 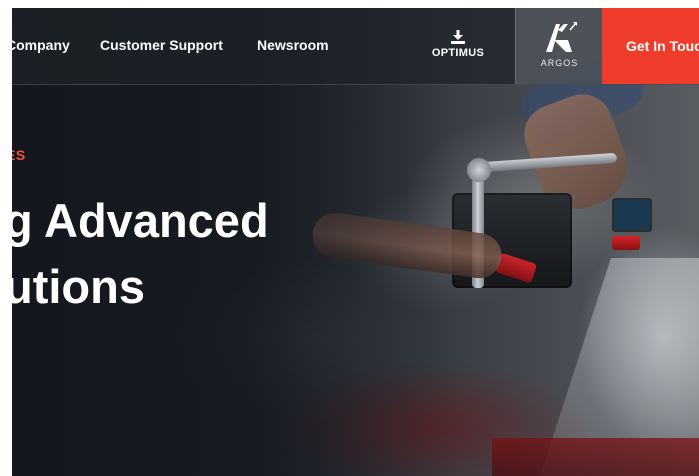 What do you see at coordinates (293, 45) in the screenshot?
I see `nav-link-newsroom: Newsroom` at bounding box center [293, 45].